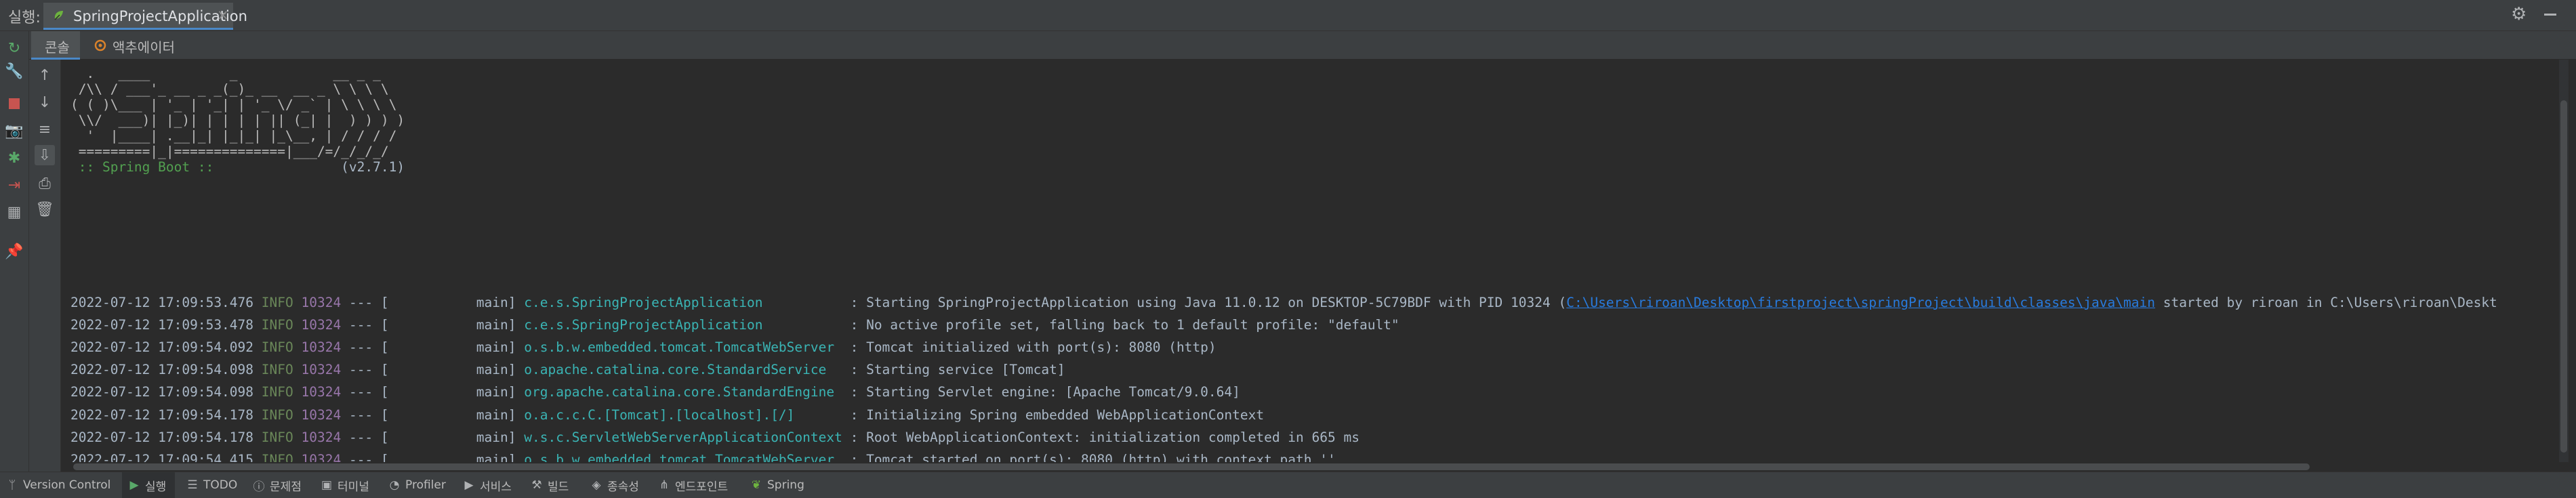  I want to click on toolwindow-label: 서비스, so click(496, 487).